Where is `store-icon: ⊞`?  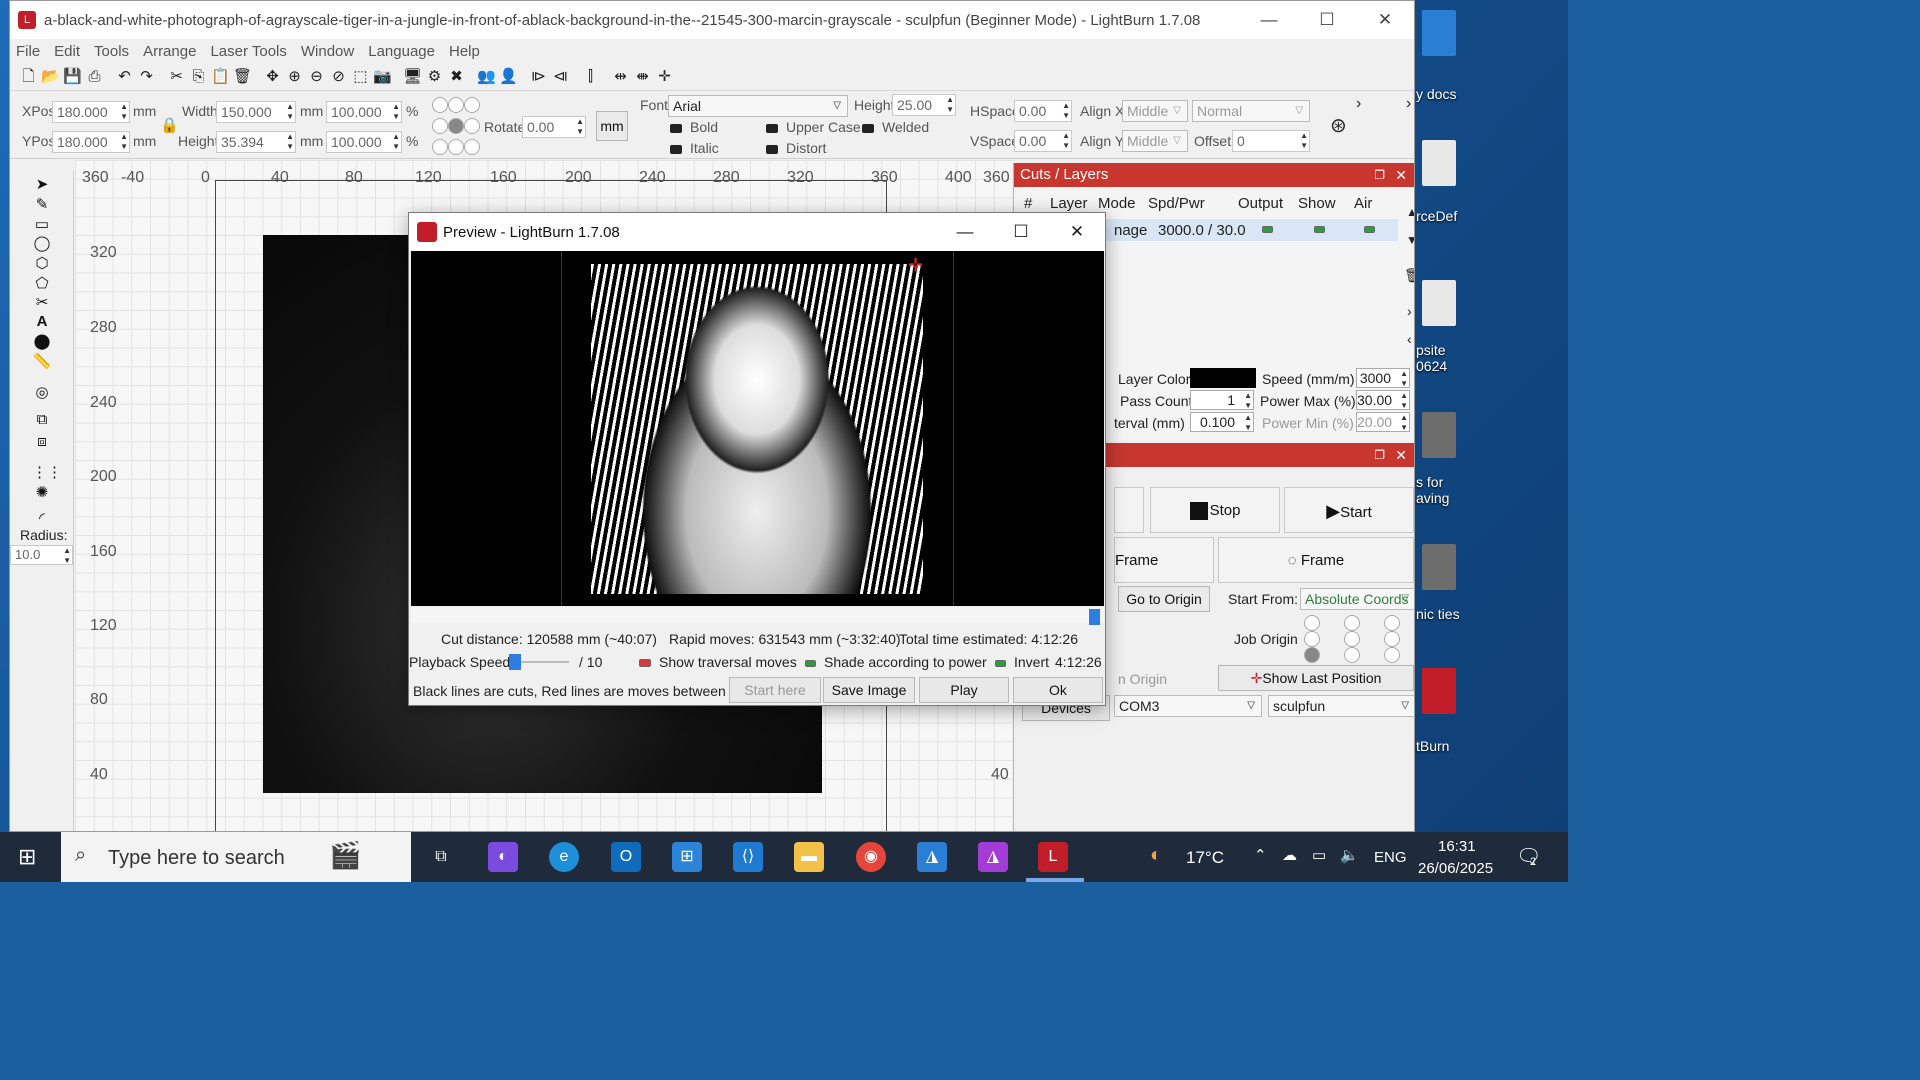 store-icon: ⊞ is located at coordinates (687, 857).